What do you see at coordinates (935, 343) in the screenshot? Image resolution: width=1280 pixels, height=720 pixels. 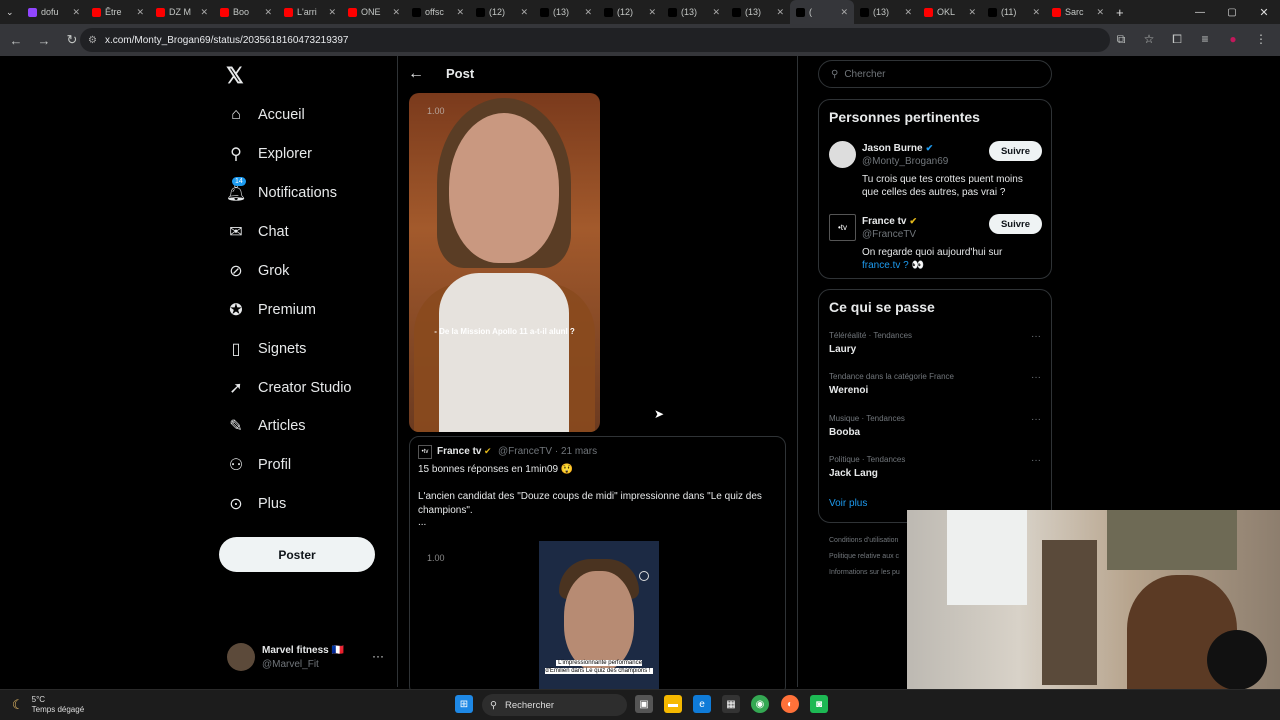 I see `trend-item: Téléréalité · Tendances Laury ···` at bounding box center [935, 343].